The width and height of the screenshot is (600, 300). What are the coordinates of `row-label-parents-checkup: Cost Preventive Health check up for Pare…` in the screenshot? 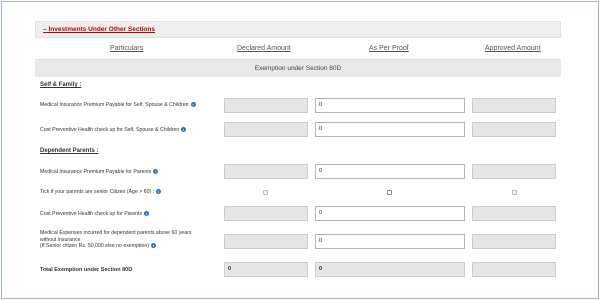 It's located at (95, 214).